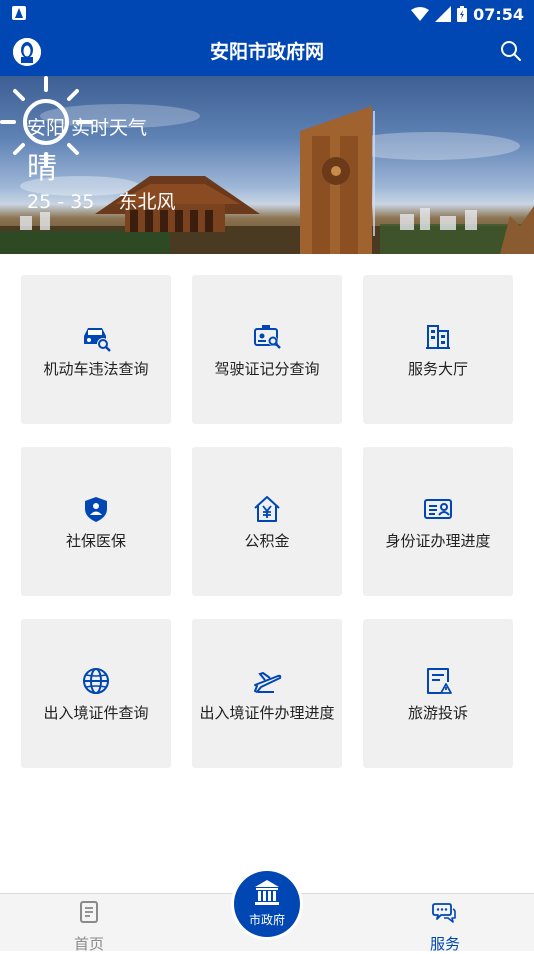  What do you see at coordinates (438, 337) in the screenshot?
I see `building-icon` at bounding box center [438, 337].